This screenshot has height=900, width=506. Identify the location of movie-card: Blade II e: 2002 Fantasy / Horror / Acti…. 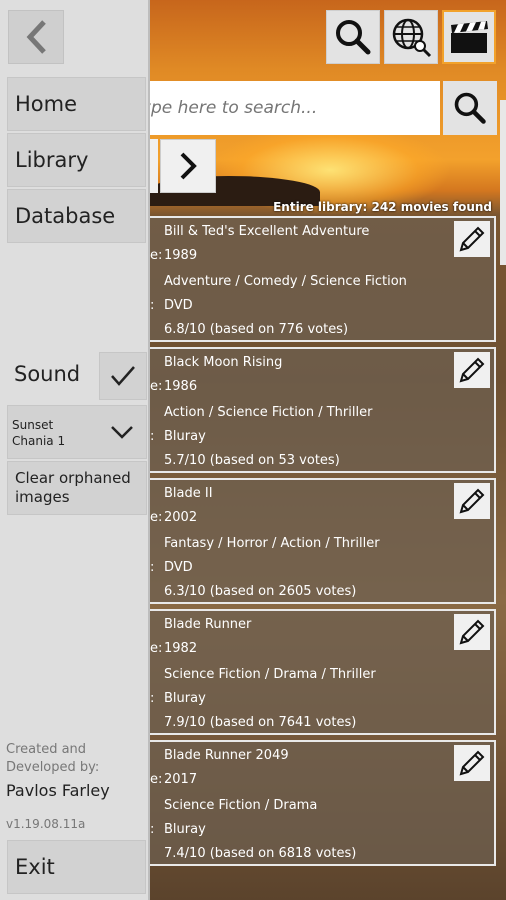
(323, 541).